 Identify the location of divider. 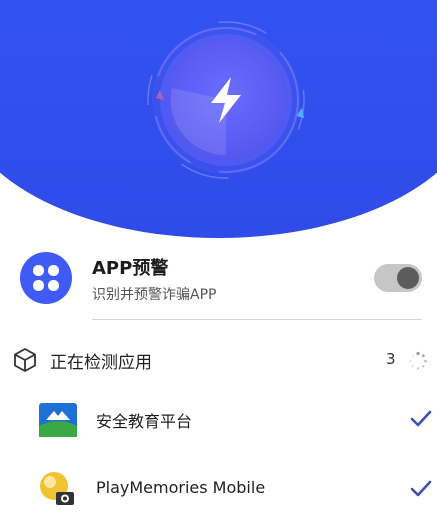
(257, 319).